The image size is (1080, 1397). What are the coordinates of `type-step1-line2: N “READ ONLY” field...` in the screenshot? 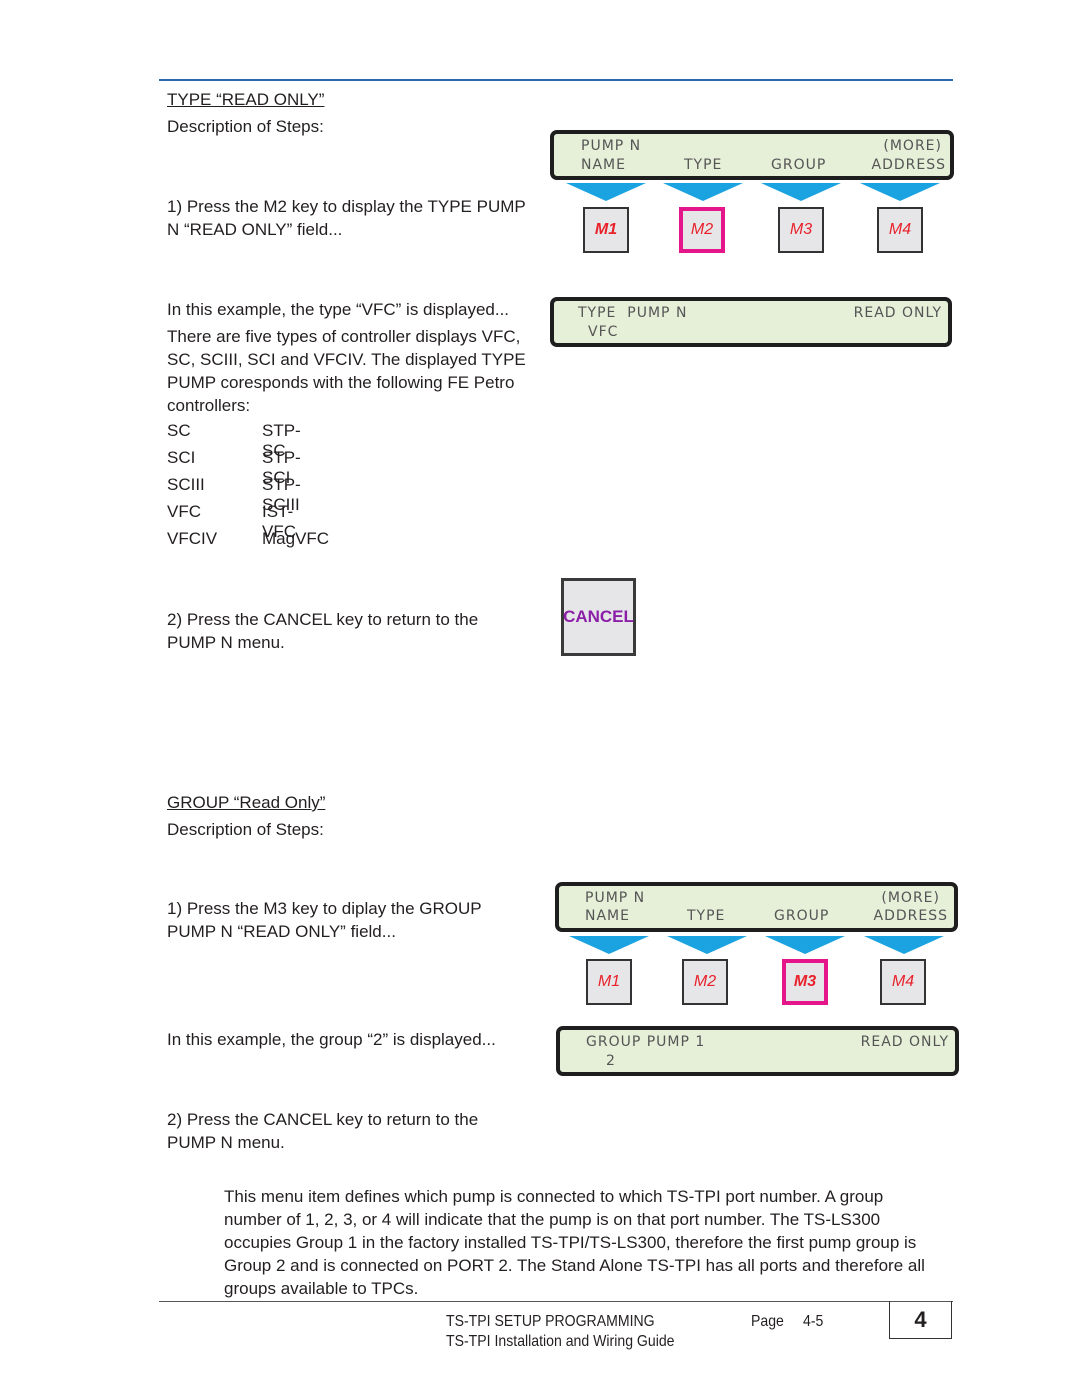 It's located at (255, 229).